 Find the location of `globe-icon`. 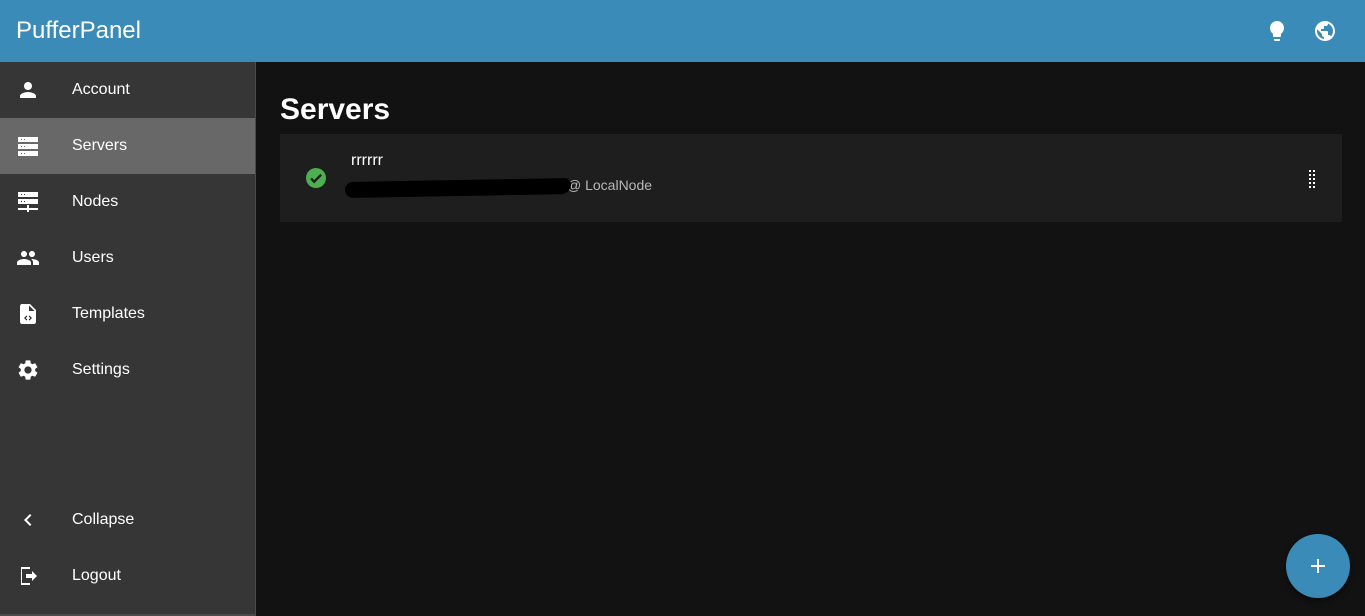

globe-icon is located at coordinates (1325, 31).